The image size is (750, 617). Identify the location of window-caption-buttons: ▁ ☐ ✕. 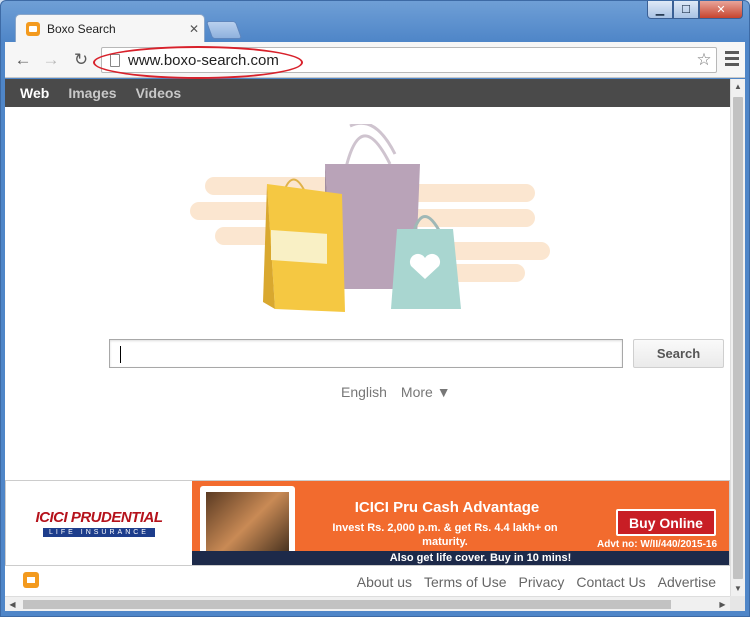
(695, 10).